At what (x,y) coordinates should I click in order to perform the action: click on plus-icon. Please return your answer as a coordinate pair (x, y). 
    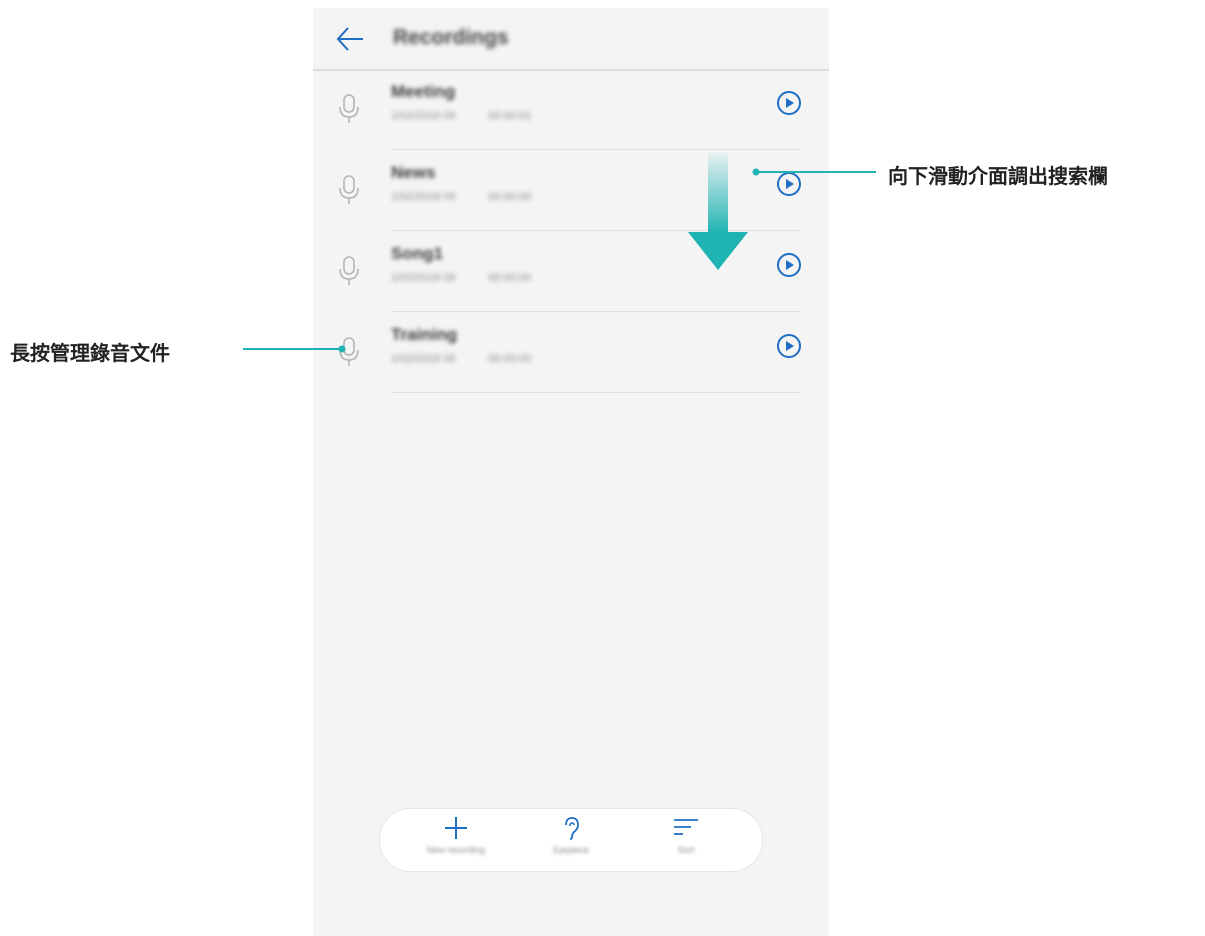
    Looking at the image, I should click on (456, 828).